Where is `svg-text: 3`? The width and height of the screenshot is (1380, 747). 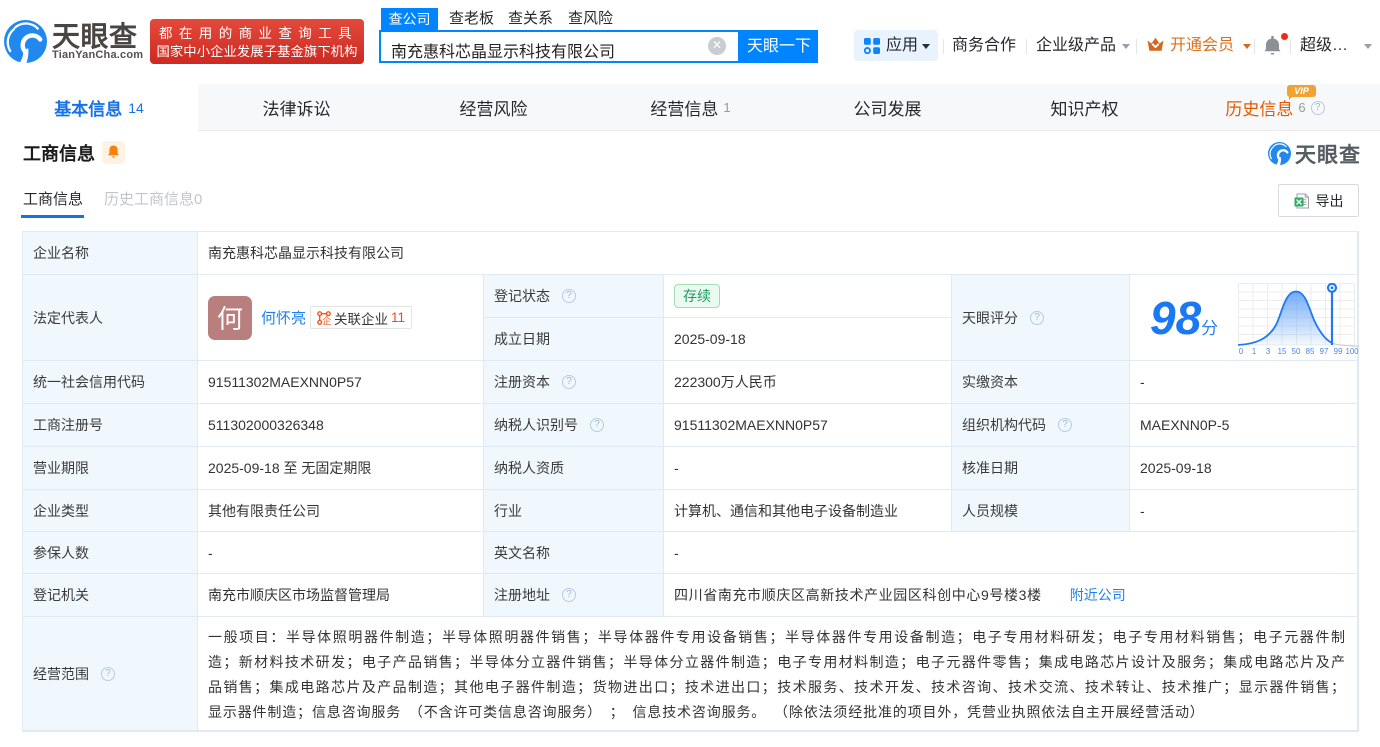
svg-text: 3 is located at coordinates (1268, 351).